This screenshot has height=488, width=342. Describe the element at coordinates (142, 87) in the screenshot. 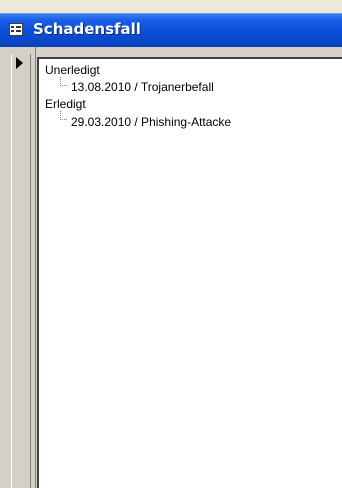

I see `tree-node-trojanerbefall: 13.08.2010 / Trojanerbefall` at that location.